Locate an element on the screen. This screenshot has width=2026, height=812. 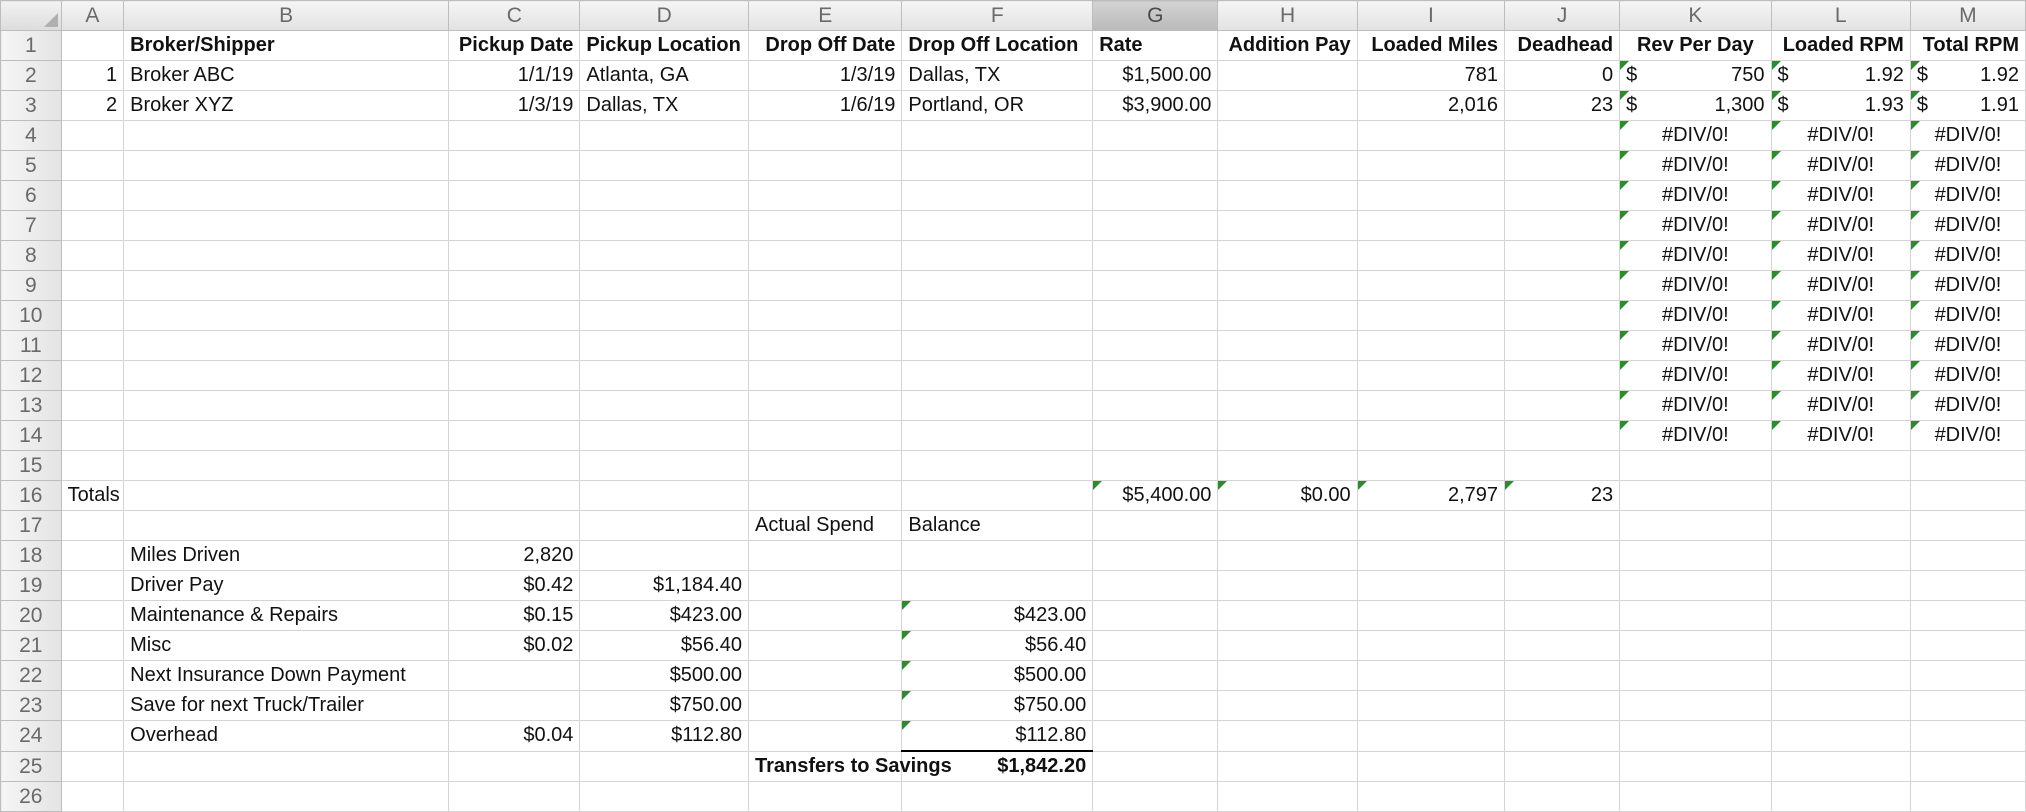
row-header-8: 8 is located at coordinates (31, 255).